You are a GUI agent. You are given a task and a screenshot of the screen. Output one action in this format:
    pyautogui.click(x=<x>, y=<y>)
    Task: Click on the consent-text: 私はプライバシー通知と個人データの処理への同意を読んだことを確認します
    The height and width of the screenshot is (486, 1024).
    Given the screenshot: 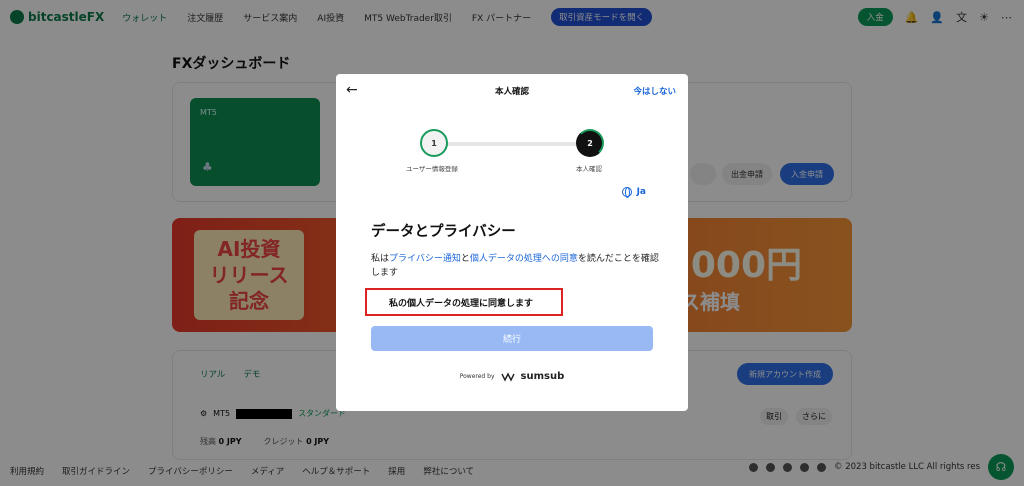 What is the action you would take?
    pyautogui.click(x=516, y=266)
    